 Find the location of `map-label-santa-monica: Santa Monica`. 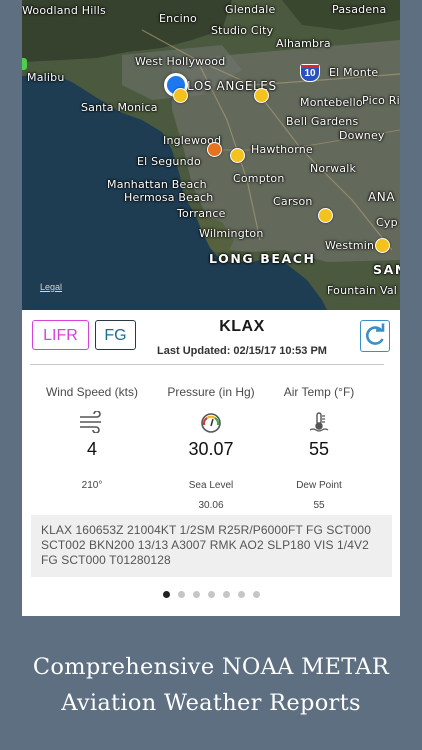

map-label-santa-monica: Santa Monica is located at coordinates (119, 107).